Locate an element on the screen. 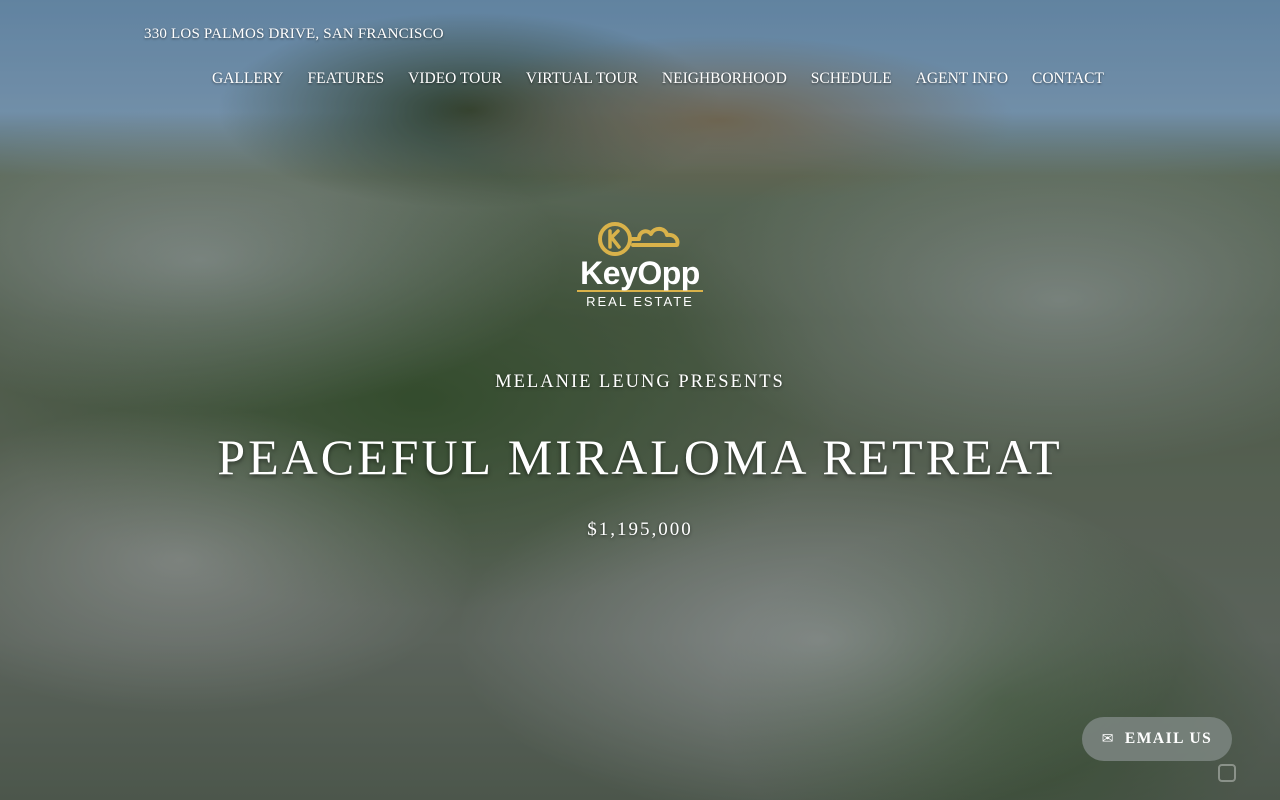 The height and width of the screenshot is (800, 1280). logo-tagline: REAL ESTATE is located at coordinates (640, 301).